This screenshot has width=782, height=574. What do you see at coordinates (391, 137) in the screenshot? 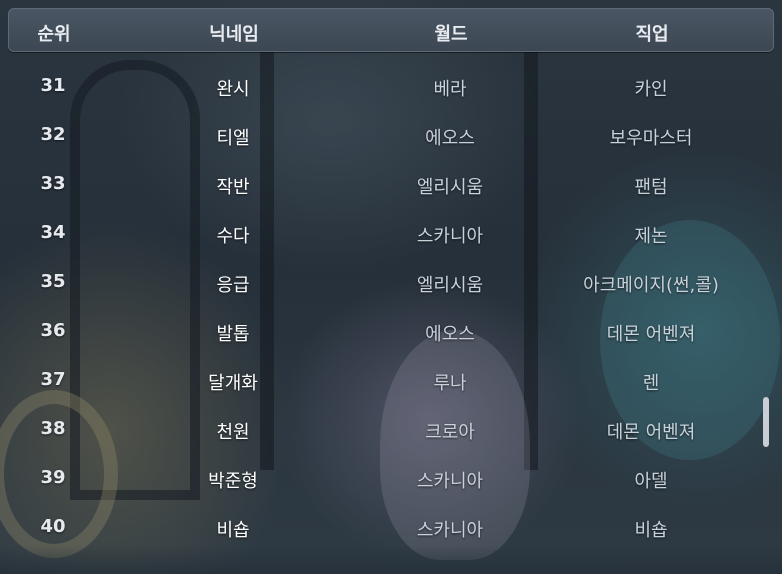
I see `ranking-row: 32 티엘 에오스 보우마스터` at bounding box center [391, 137].